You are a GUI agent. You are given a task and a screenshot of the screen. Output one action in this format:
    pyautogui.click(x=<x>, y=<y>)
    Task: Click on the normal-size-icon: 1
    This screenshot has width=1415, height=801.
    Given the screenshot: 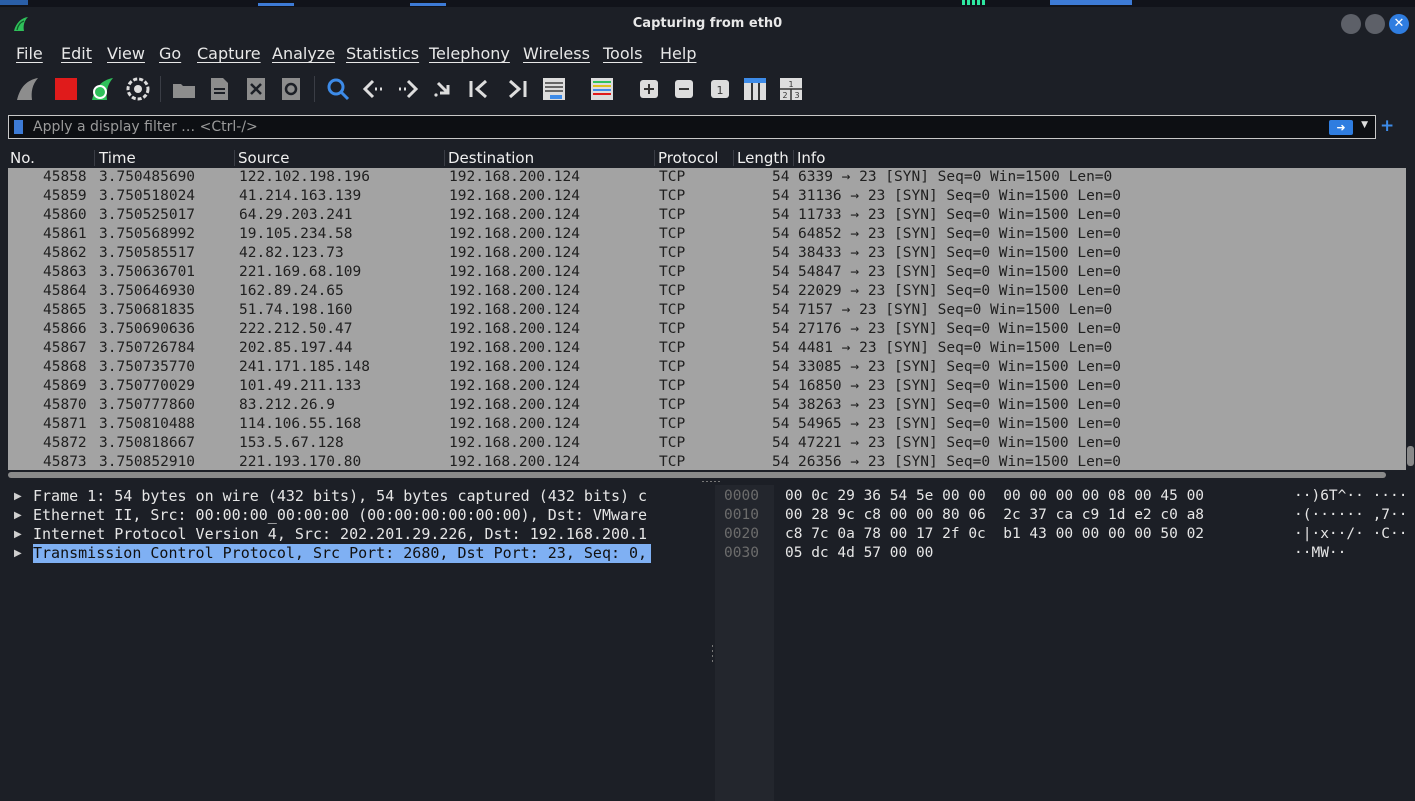 What is the action you would take?
    pyautogui.click(x=720, y=89)
    